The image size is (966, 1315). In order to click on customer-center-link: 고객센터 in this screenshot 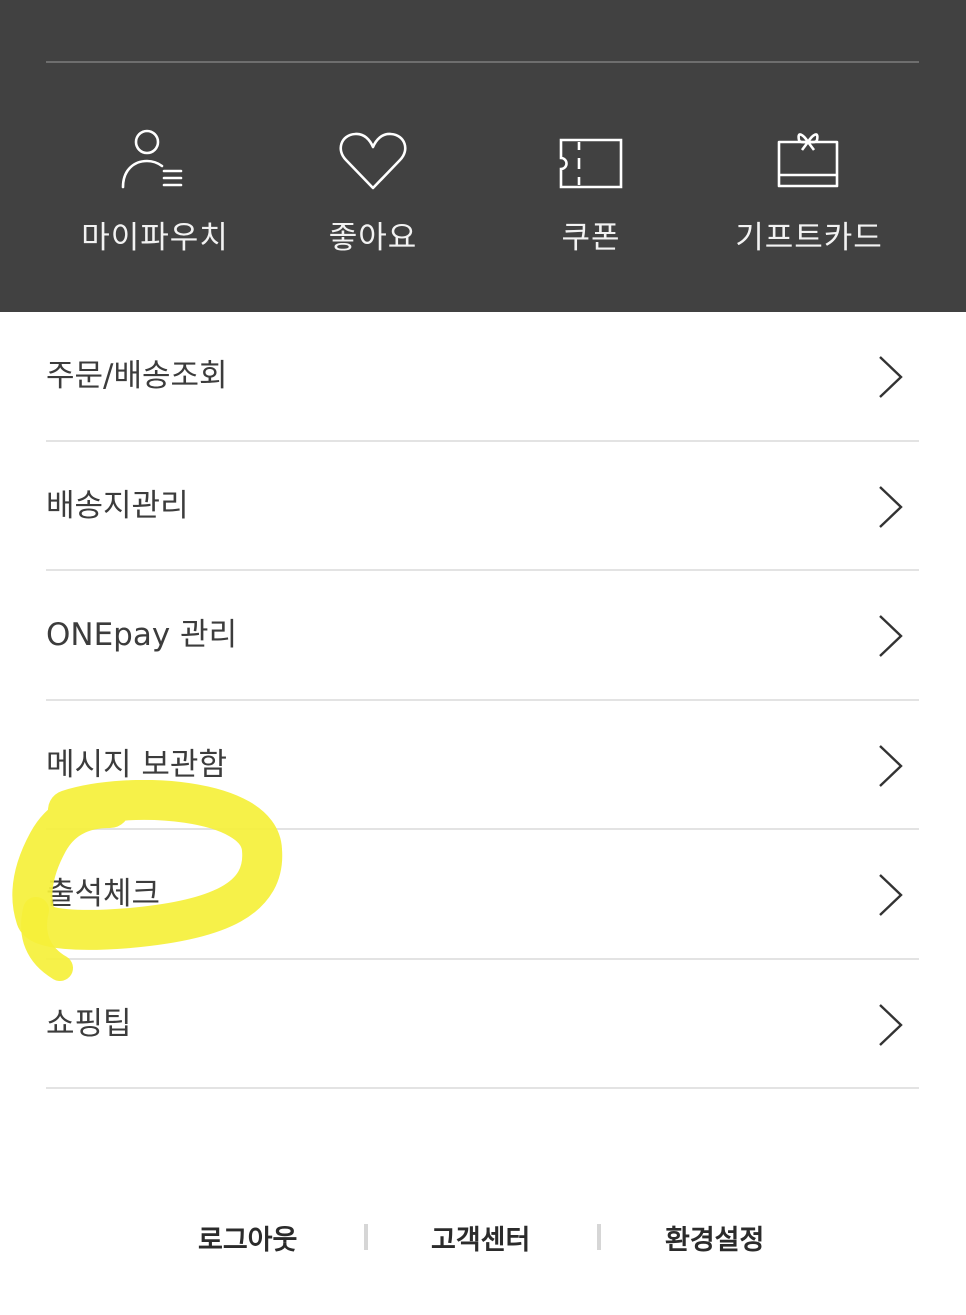, I will do `click(480, 1237)`.